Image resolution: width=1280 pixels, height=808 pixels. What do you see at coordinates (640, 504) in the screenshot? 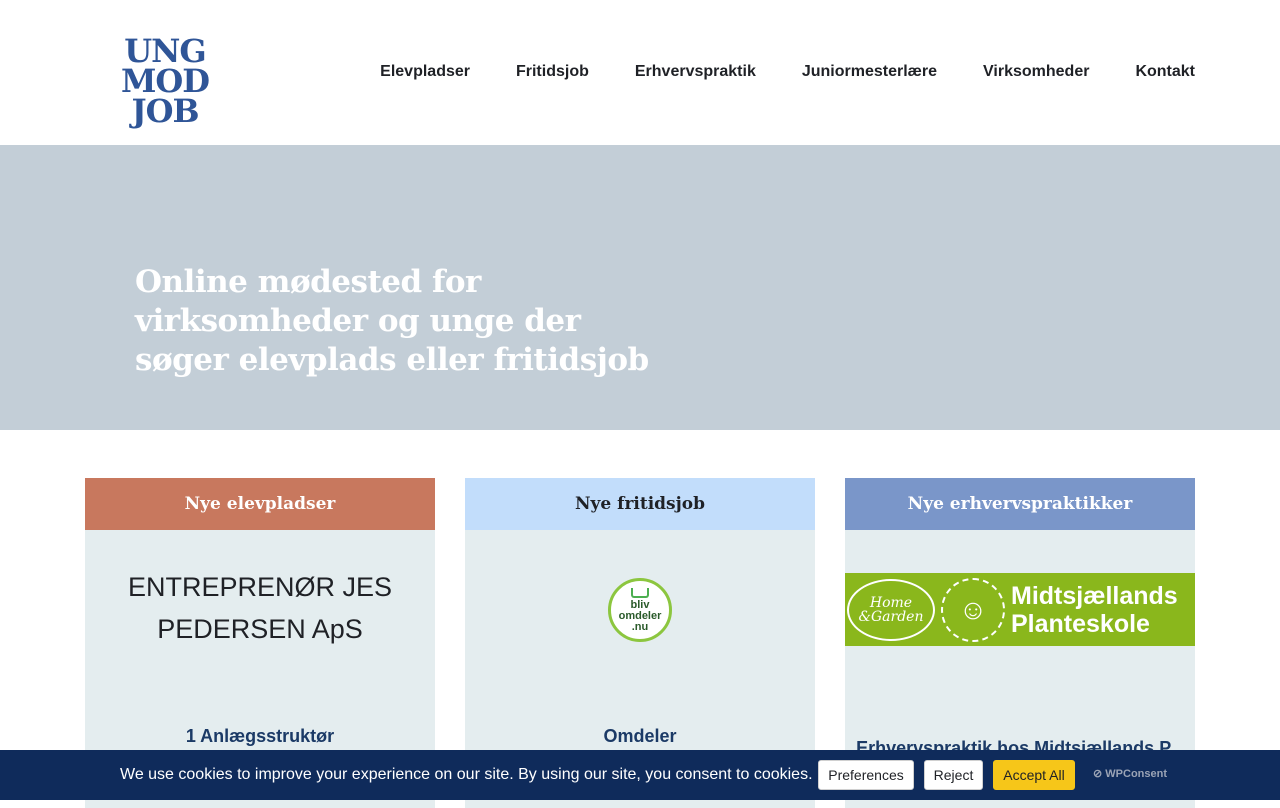
I see `card-heading: Nye fritidsjob` at bounding box center [640, 504].